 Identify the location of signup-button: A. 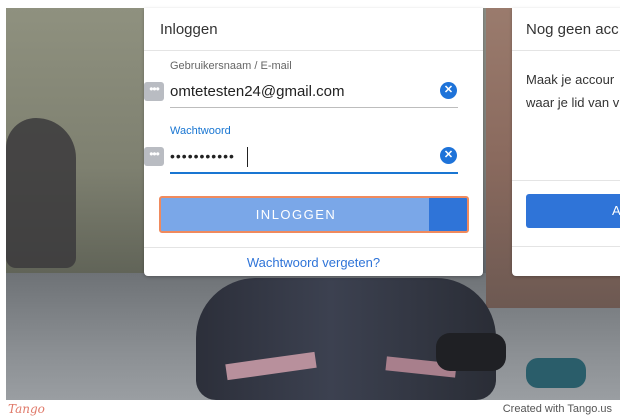
(573, 211).